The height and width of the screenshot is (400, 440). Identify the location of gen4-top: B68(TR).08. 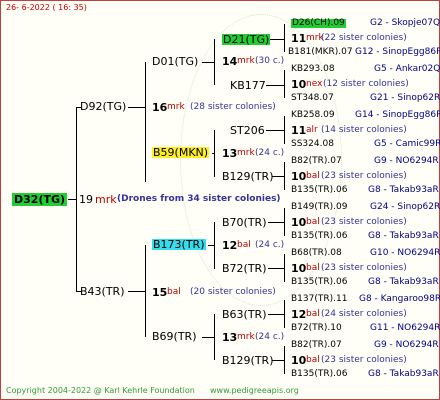
(316, 253).